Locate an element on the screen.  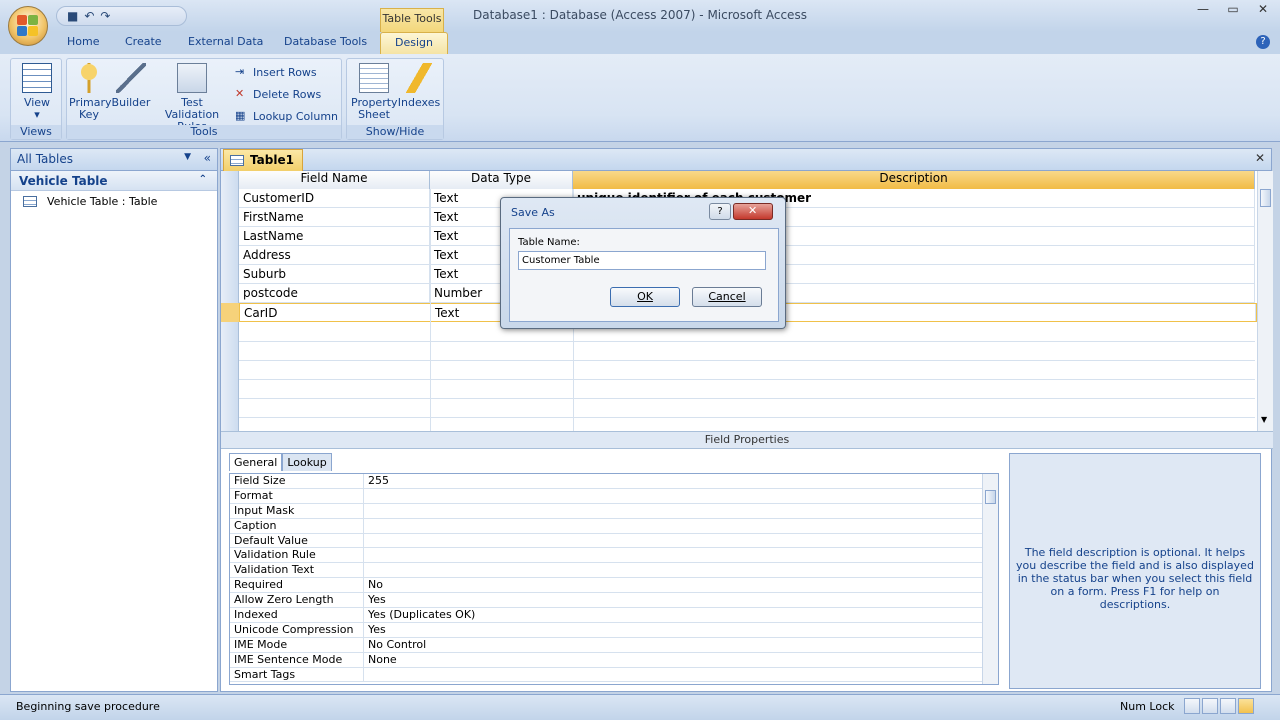
close-window-button: ✕ is located at coordinates (1263, 10).